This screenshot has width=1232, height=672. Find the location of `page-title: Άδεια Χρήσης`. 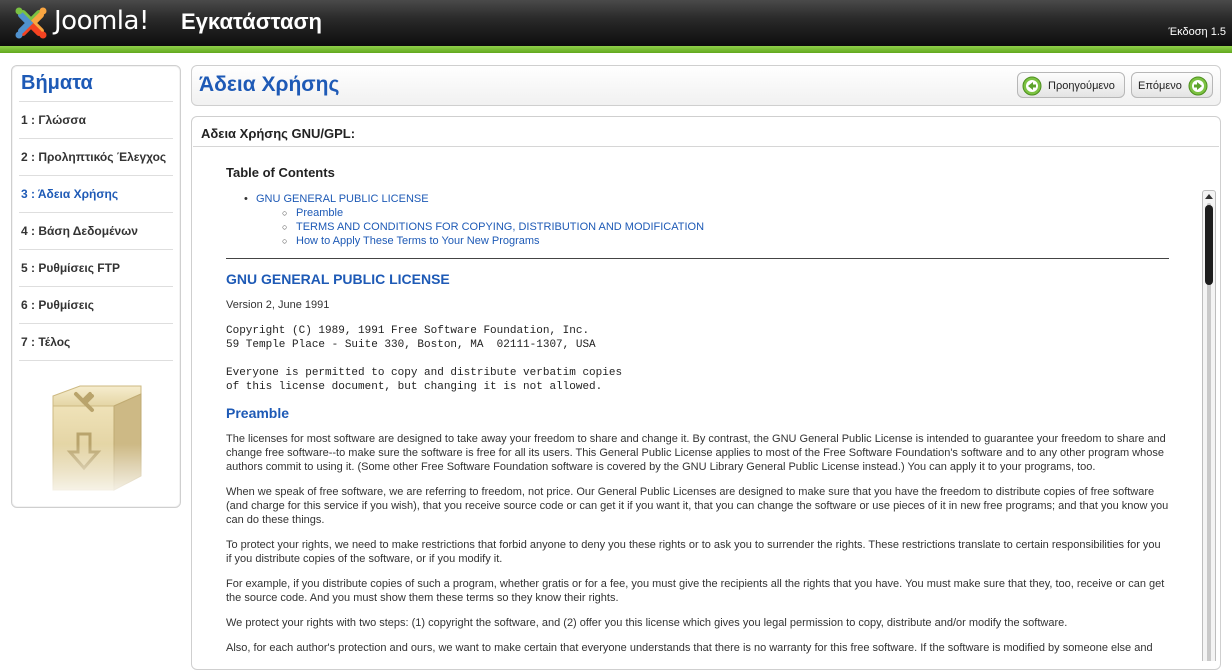

page-title: Άδεια Χρήσης is located at coordinates (269, 84).